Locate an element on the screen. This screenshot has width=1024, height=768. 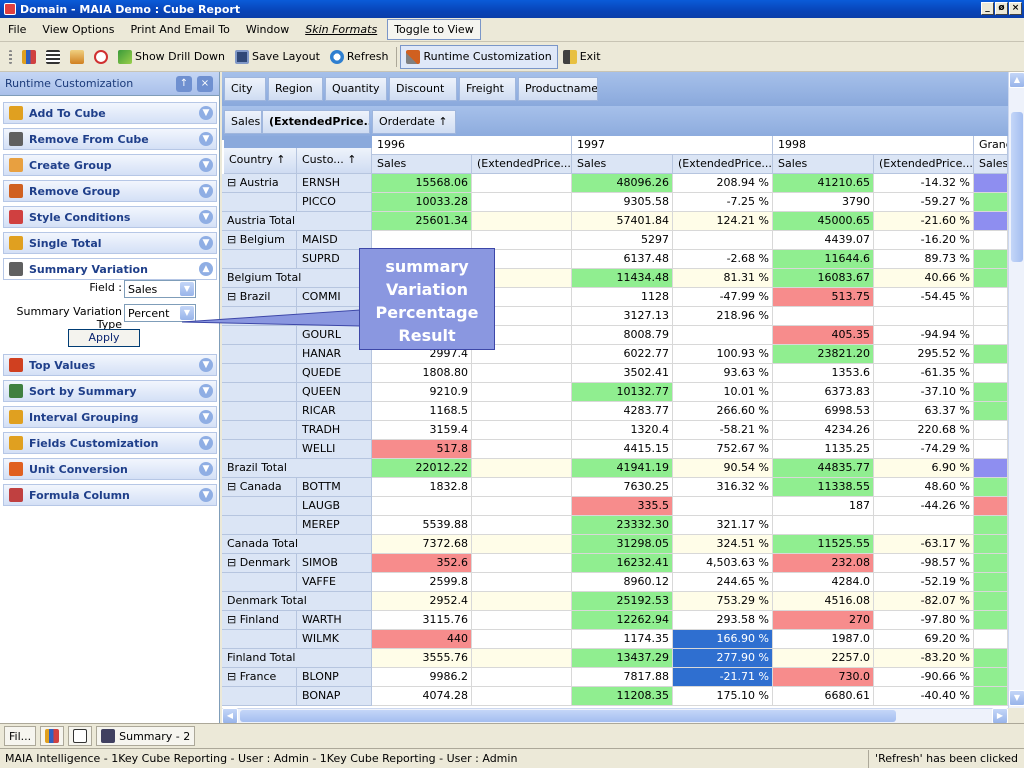
table-cell: 69.20 % is located at coordinates (924, 639).